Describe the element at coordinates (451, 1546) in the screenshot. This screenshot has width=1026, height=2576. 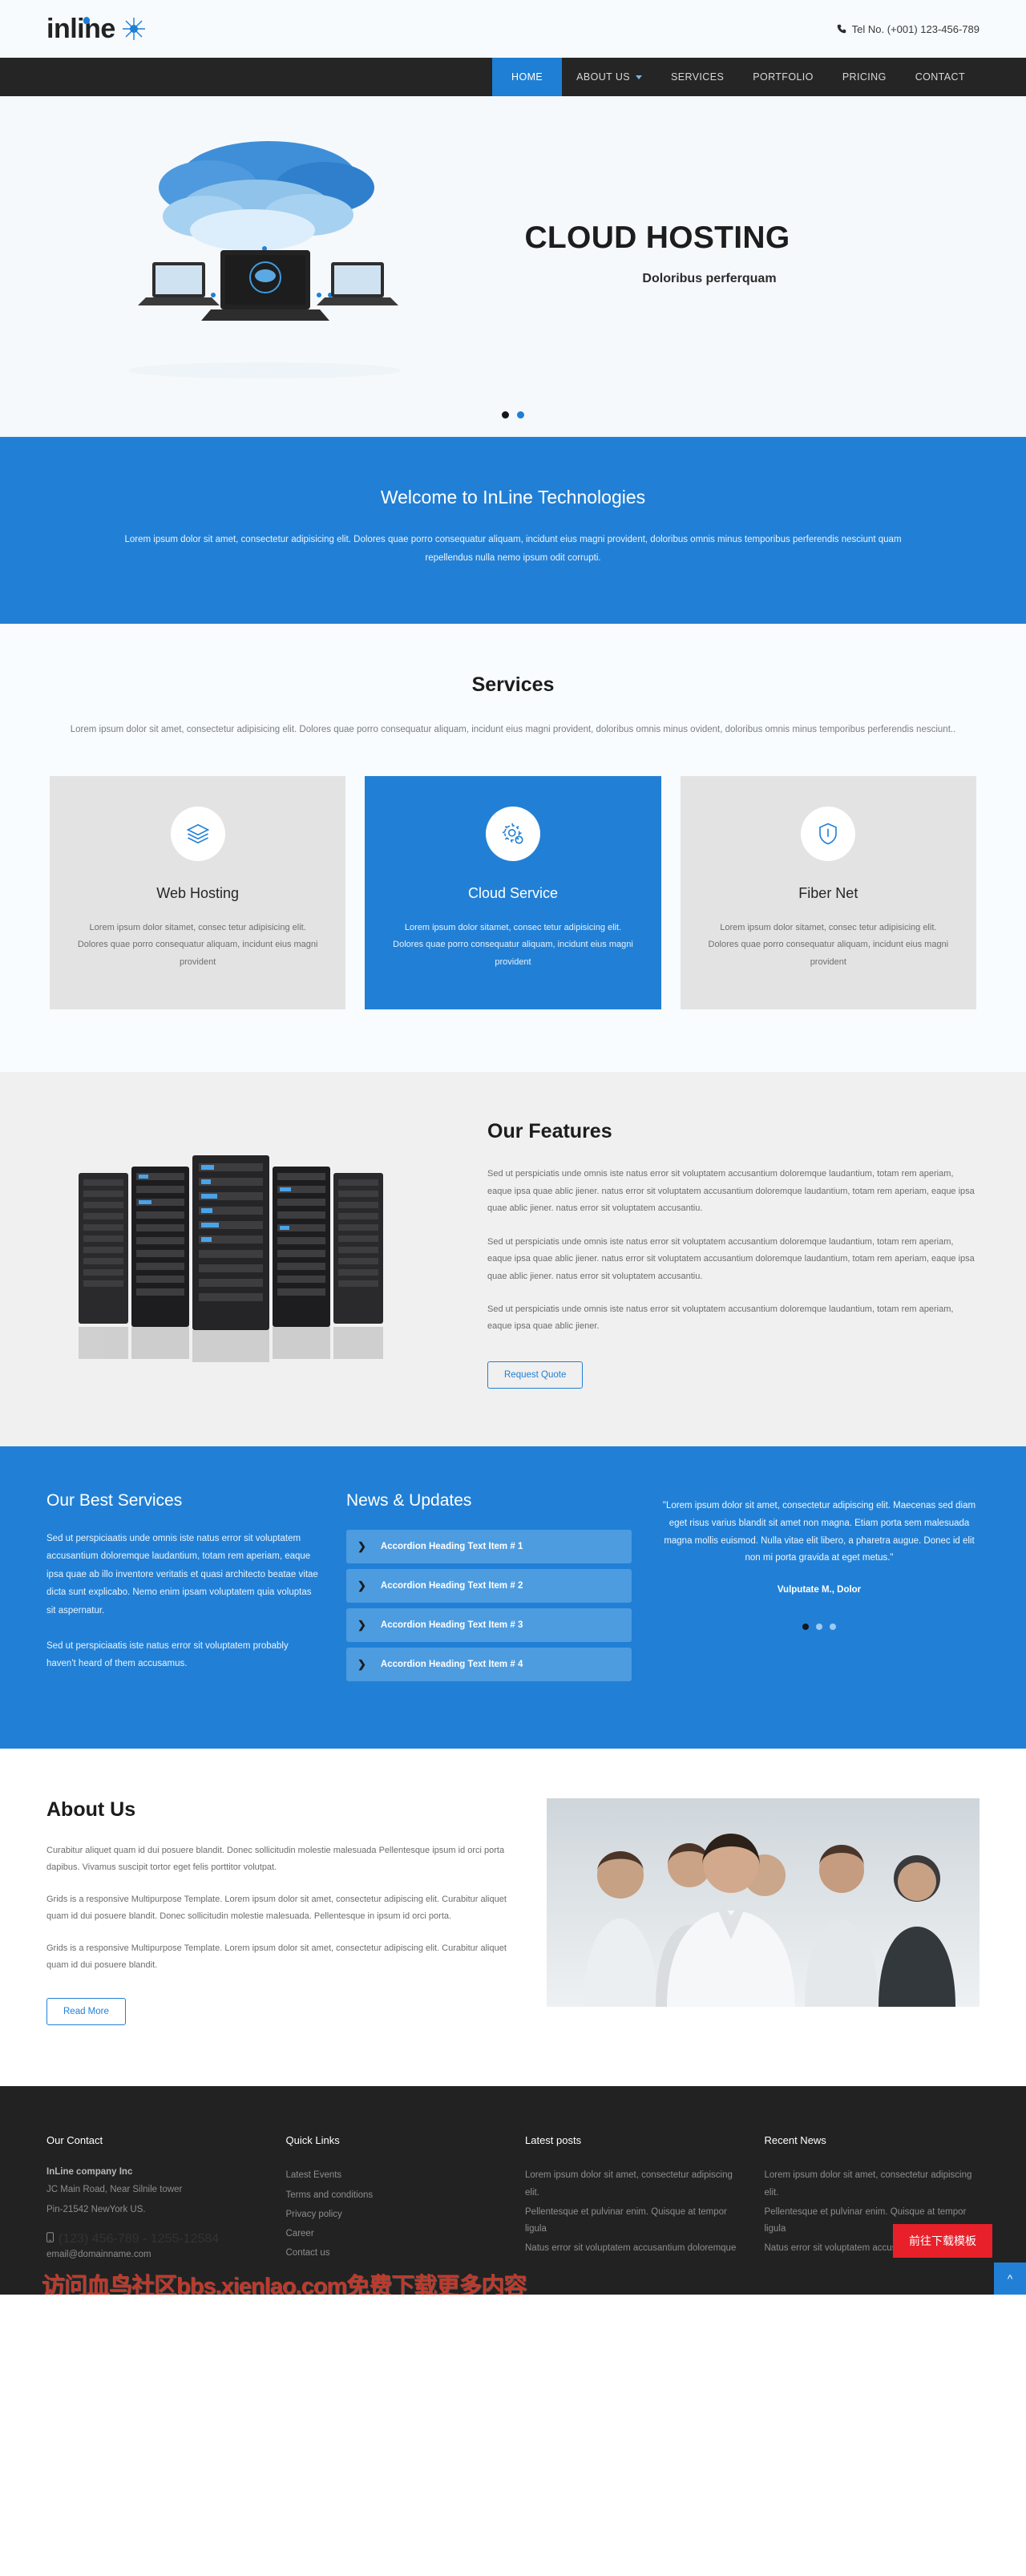
I see `accordion-item-label: Accordion Heading Text Item # 1` at that location.